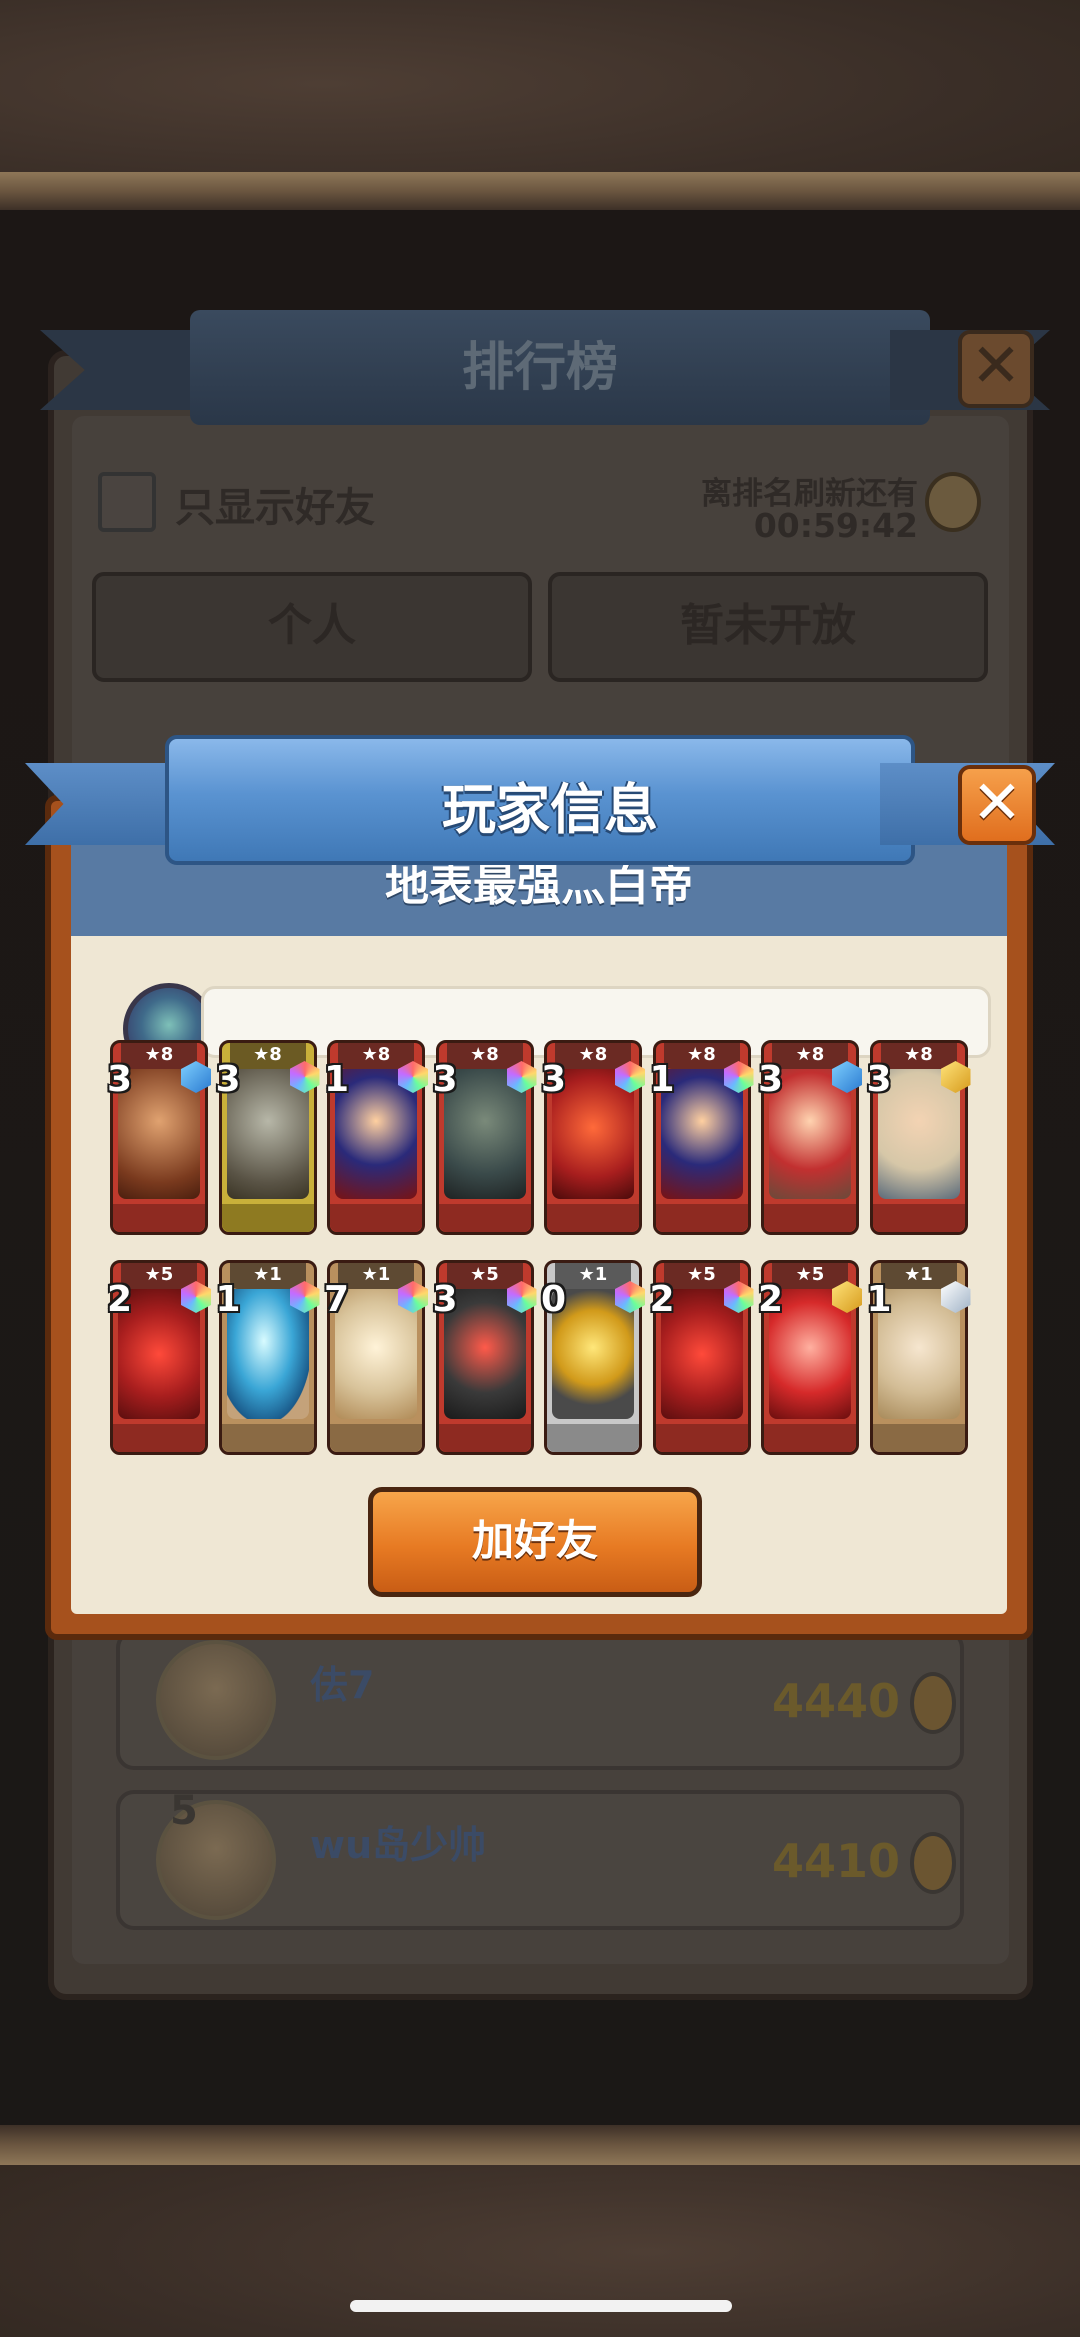 This screenshot has width=1080, height=2337. What do you see at coordinates (312, 627) in the screenshot?
I see `tab-personal: 个人` at bounding box center [312, 627].